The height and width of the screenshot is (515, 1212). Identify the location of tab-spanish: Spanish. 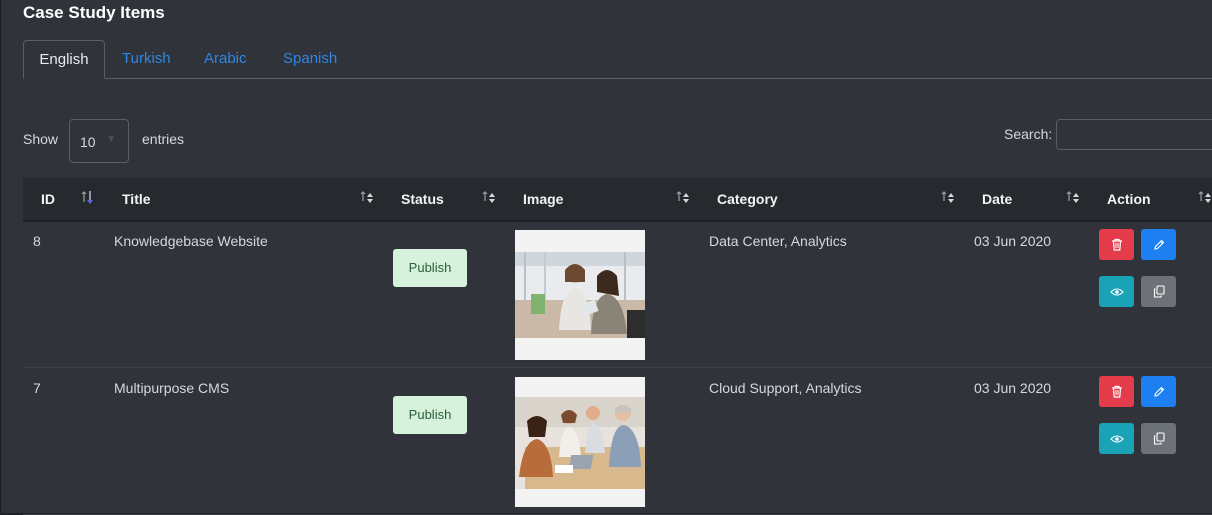
(310, 59).